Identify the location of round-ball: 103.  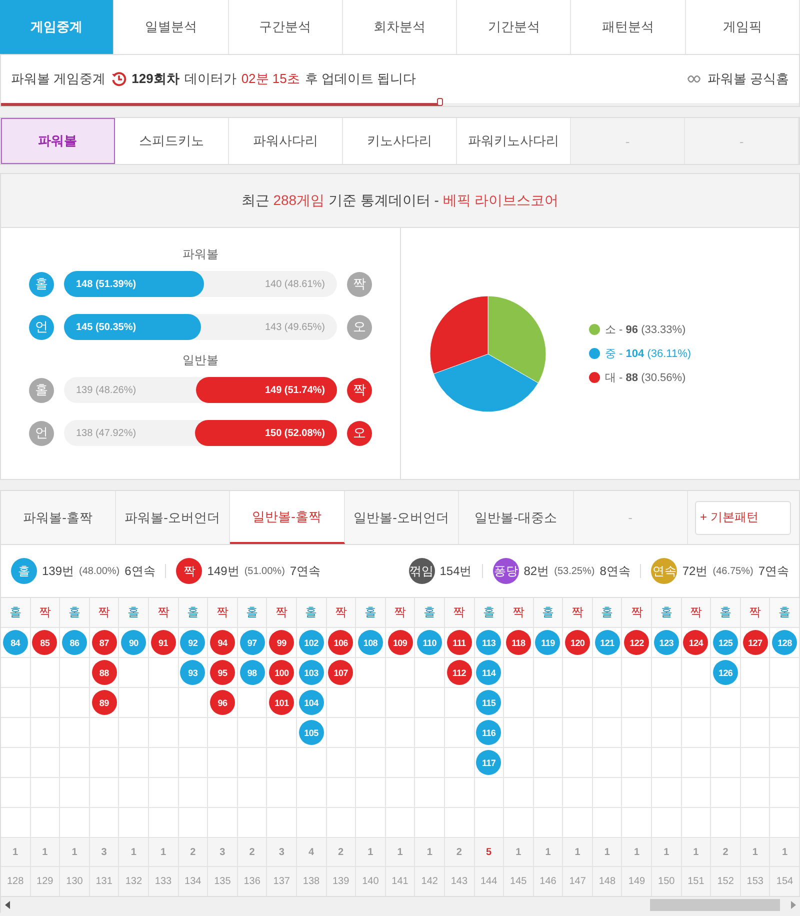
(311, 672).